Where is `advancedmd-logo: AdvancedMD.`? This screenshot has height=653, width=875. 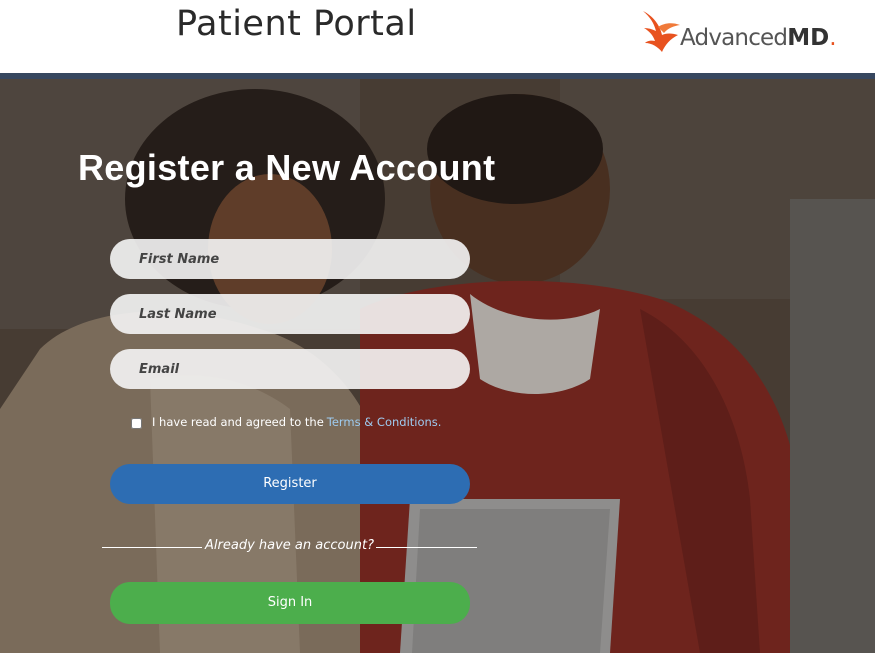
advancedmd-logo: AdvancedMD. is located at coordinates (750, 32).